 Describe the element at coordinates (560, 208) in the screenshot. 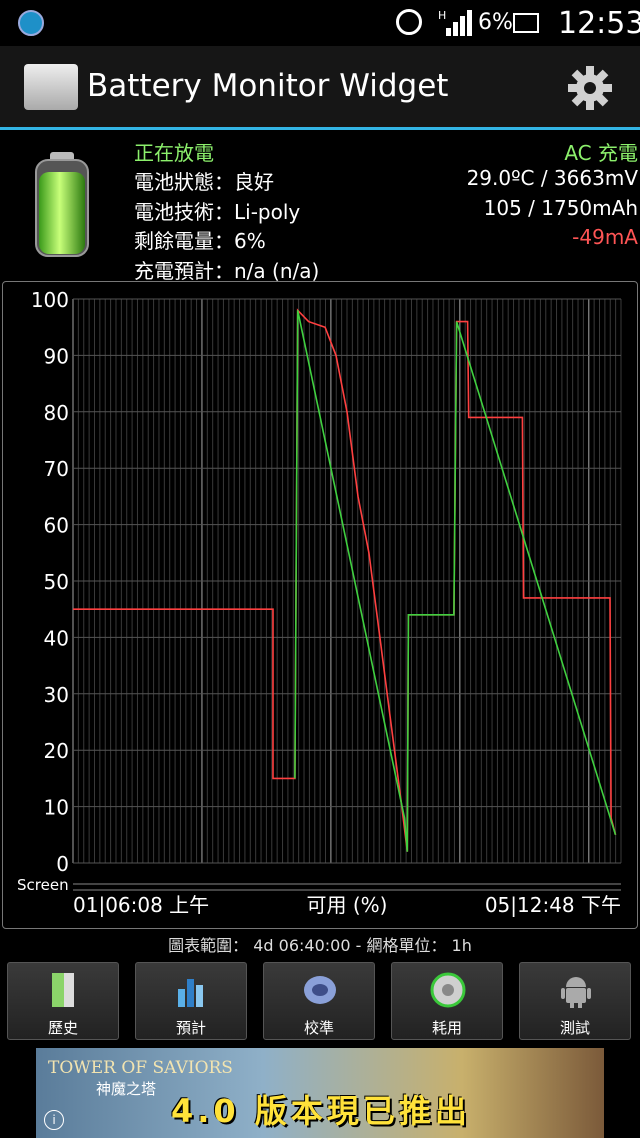

I see `battery-capacity: 105 / 1750mAh` at that location.